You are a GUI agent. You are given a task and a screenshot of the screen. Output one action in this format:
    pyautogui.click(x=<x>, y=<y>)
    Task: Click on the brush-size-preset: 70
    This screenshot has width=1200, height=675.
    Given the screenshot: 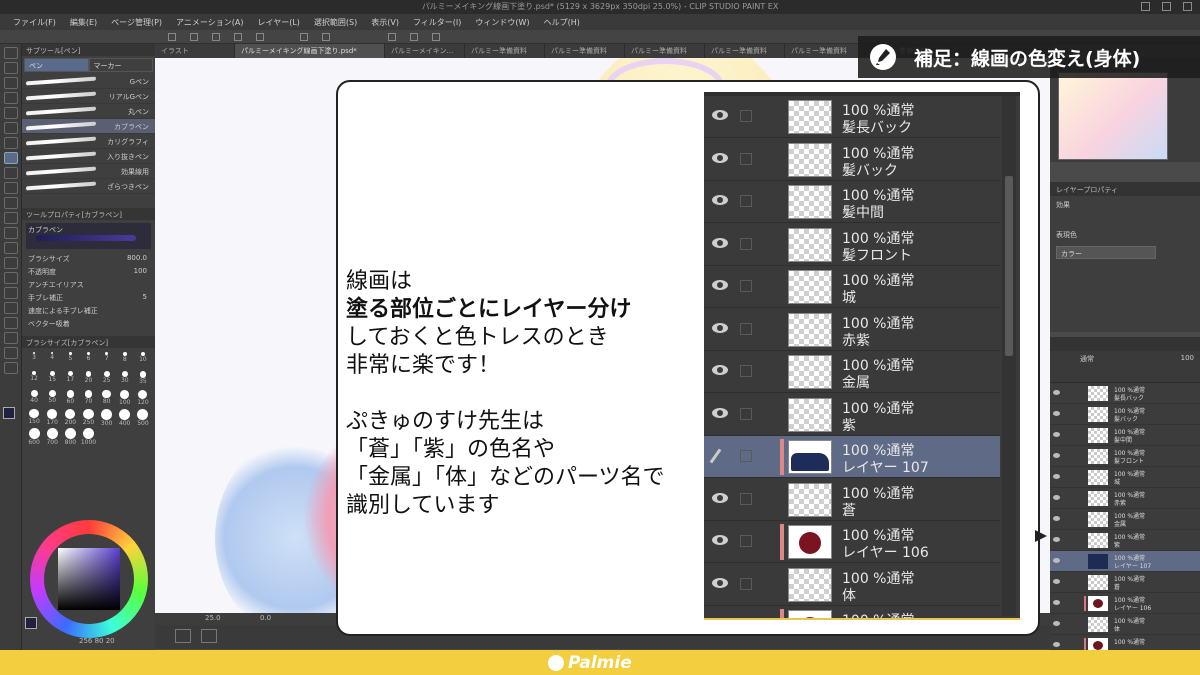 What is the action you would take?
    pyautogui.click(x=88, y=398)
    